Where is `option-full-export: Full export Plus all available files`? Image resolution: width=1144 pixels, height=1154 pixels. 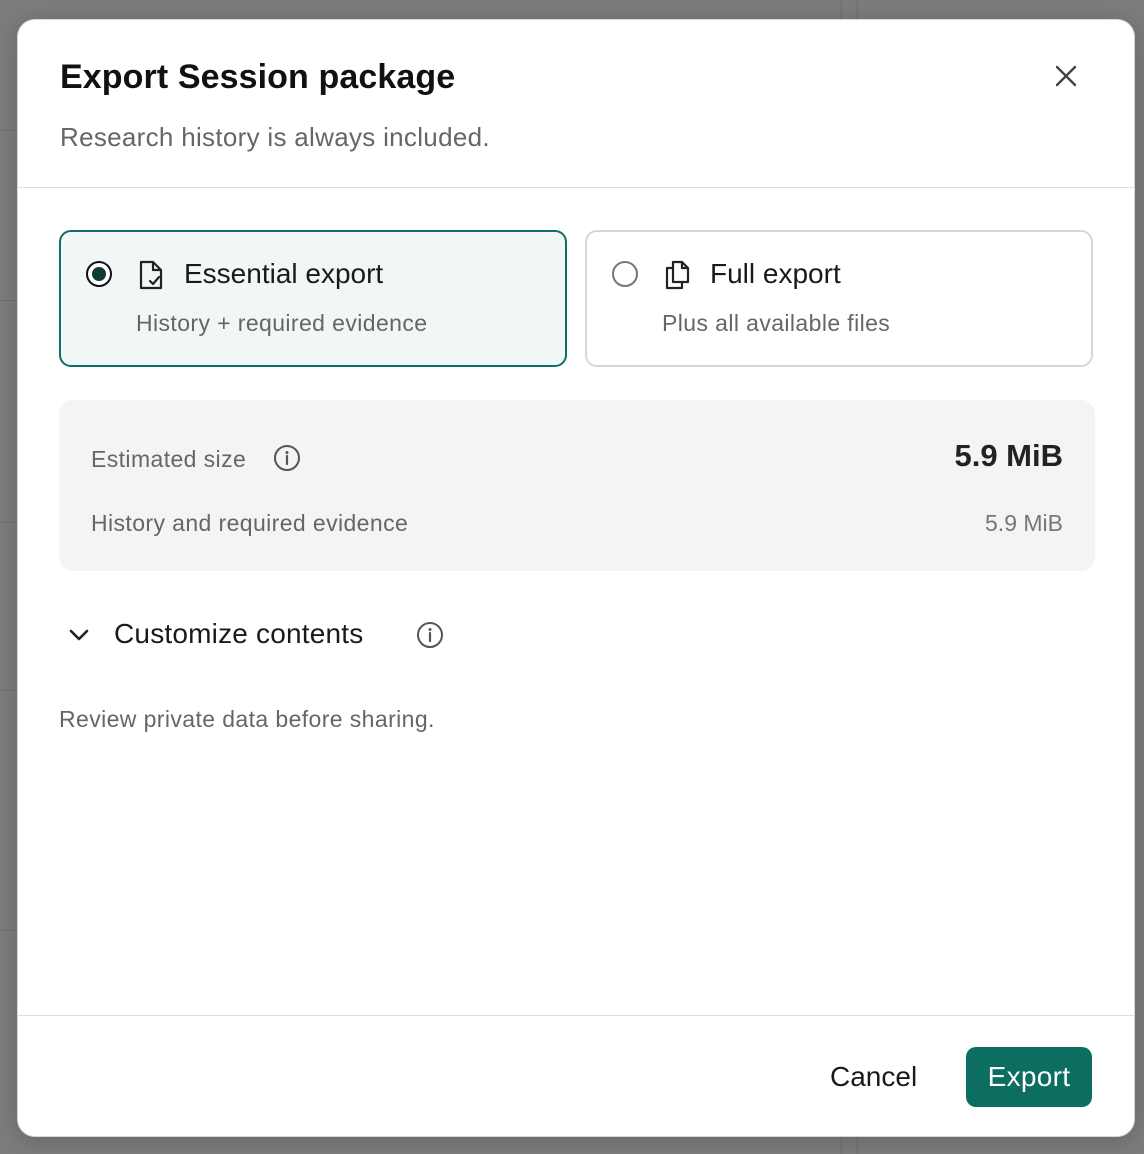
option-full-export: Full export Plus all available files is located at coordinates (839, 298).